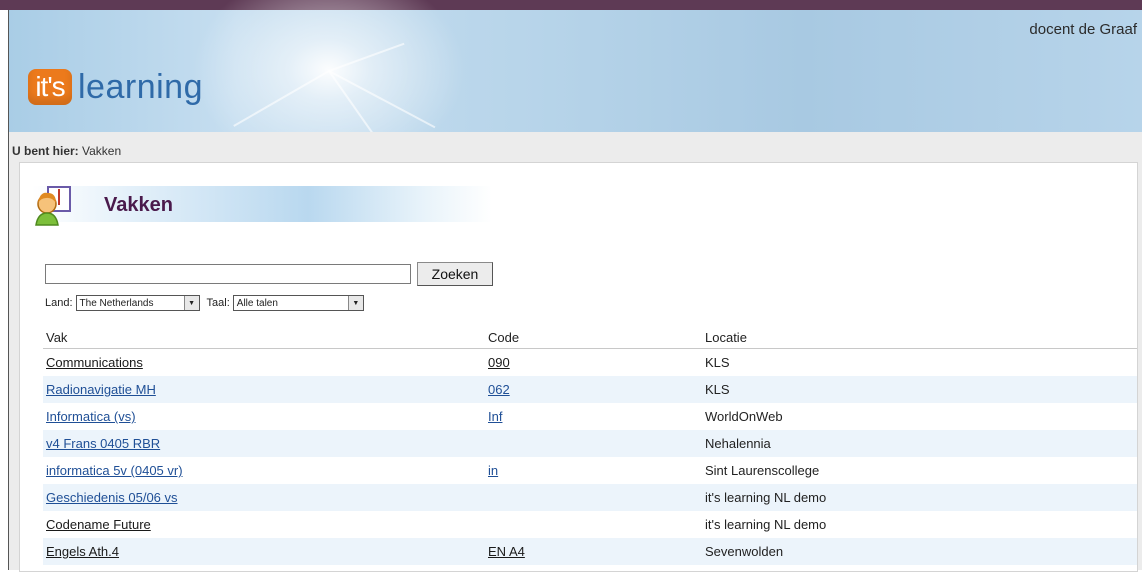  What do you see at coordinates (45, 151) in the screenshot?
I see `breadcrumb-prefix: U bent hier:` at bounding box center [45, 151].